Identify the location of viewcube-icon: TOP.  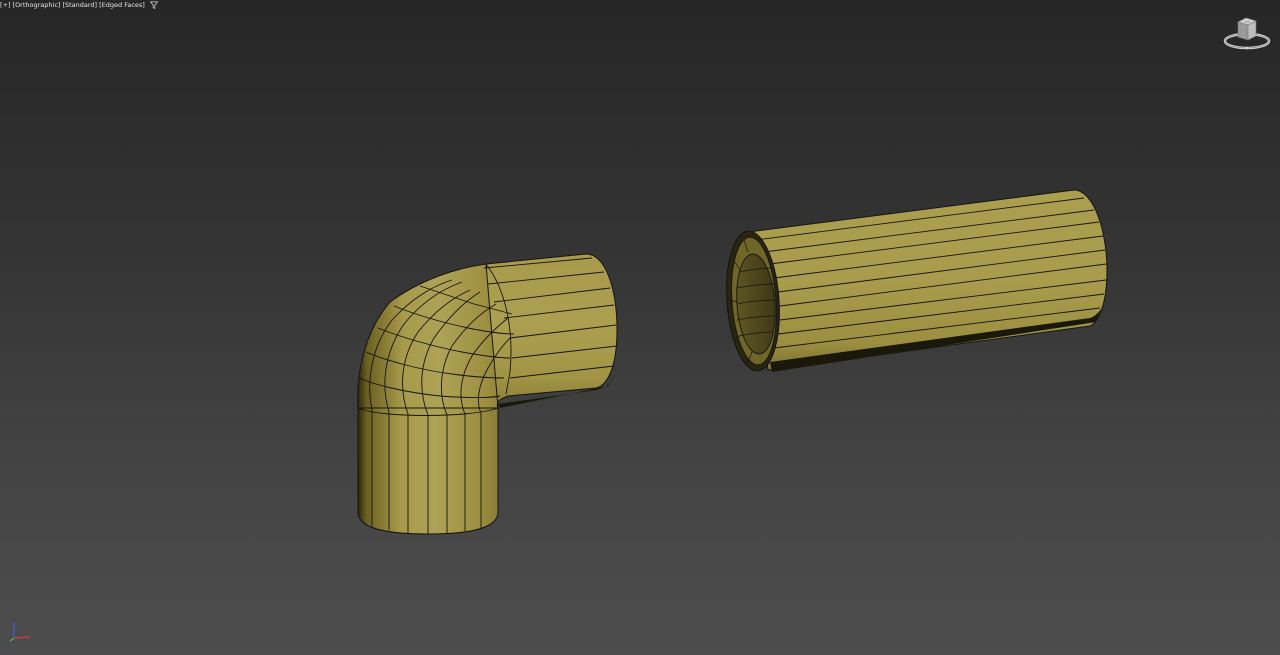
(1247, 34).